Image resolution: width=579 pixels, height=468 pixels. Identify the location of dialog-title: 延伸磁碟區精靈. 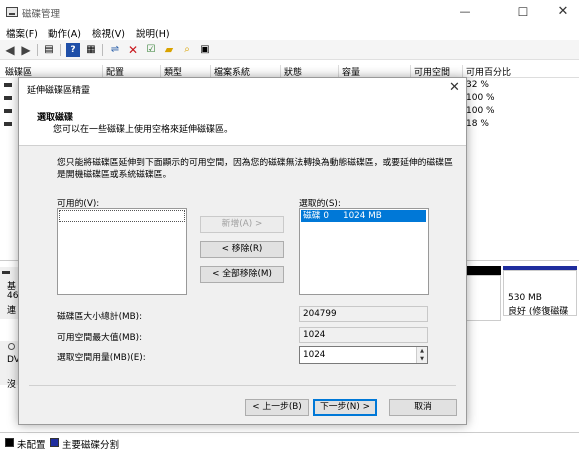
(59, 91).